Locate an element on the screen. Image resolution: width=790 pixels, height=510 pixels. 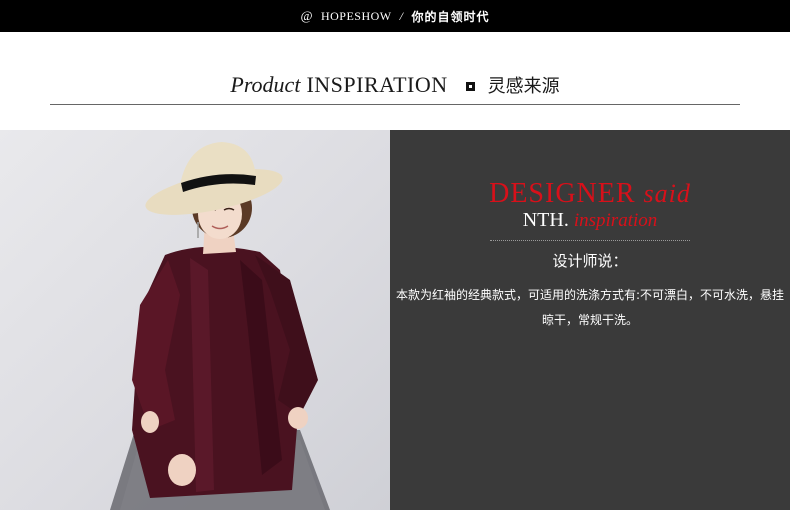
description-line-1: 本款为红袖的经典款式，可适用的洗涤方式有:不可漂白，不可水洗，悬挂 is located at coordinates (590, 295).